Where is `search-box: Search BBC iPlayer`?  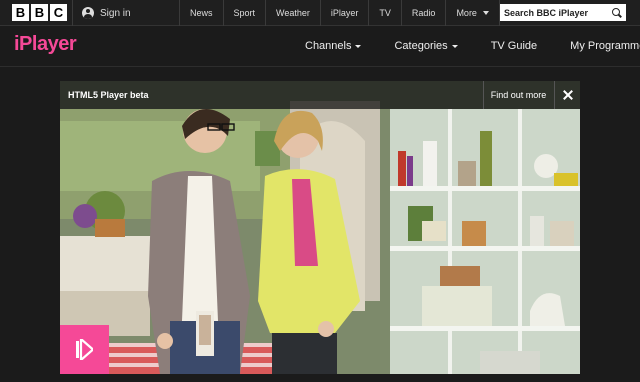 search-box: Search BBC iPlayer is located at coordinates (563, 12).